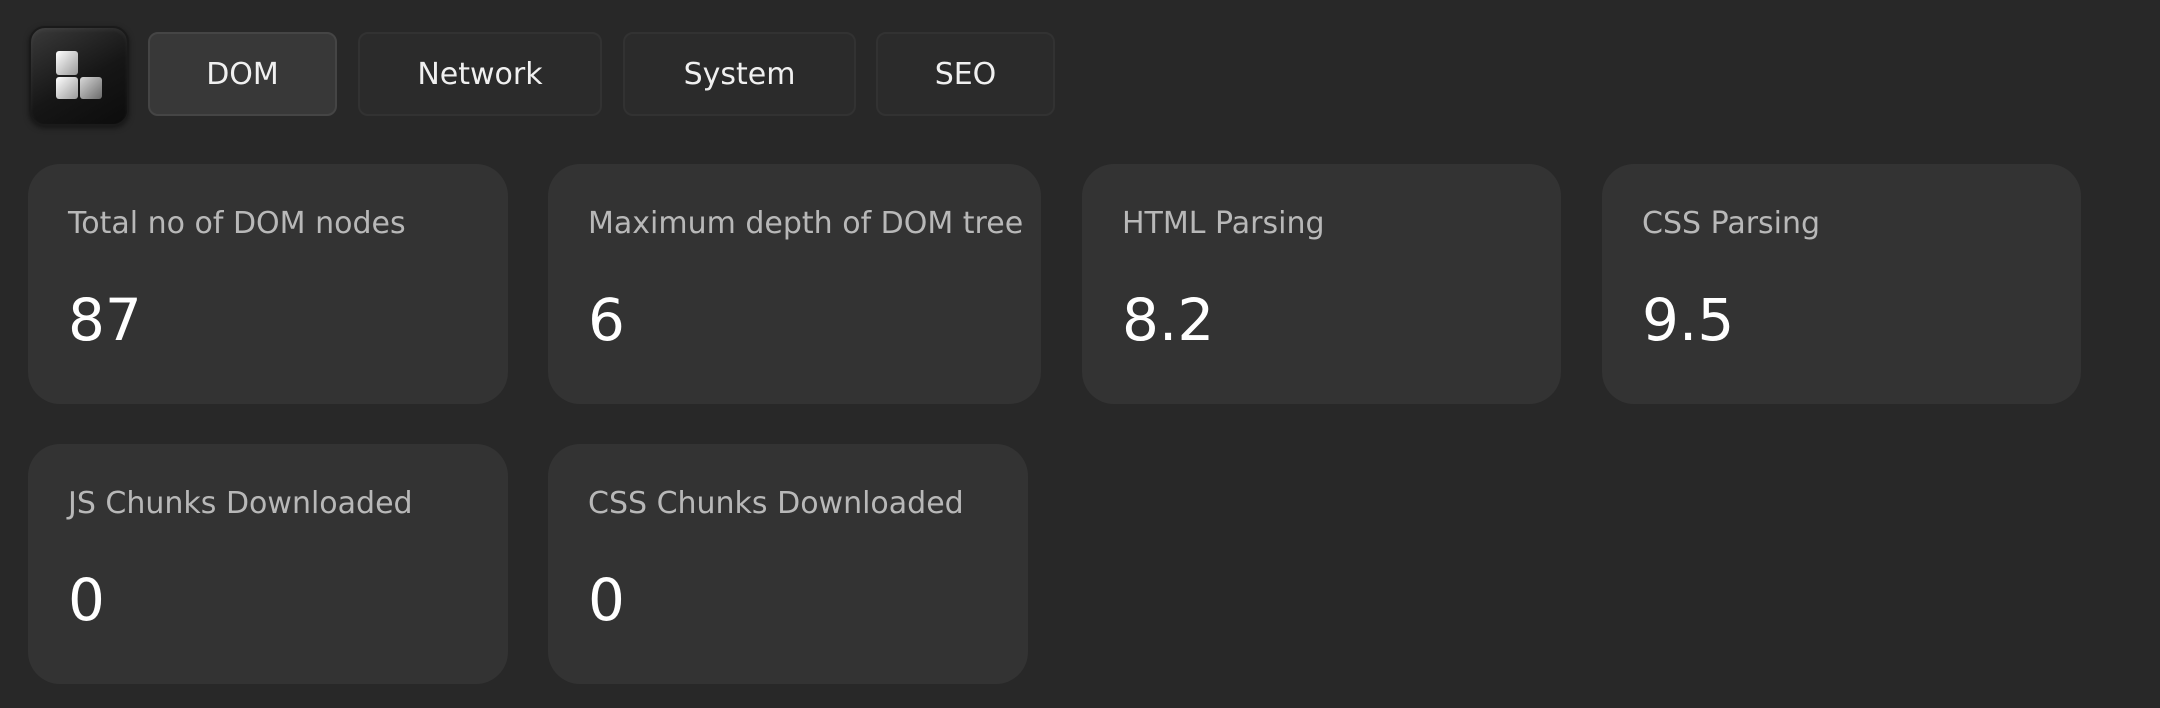 The image size is (2160, 708). I want to click on metric-label: Total no of DOM nodes, so click(237, 223).